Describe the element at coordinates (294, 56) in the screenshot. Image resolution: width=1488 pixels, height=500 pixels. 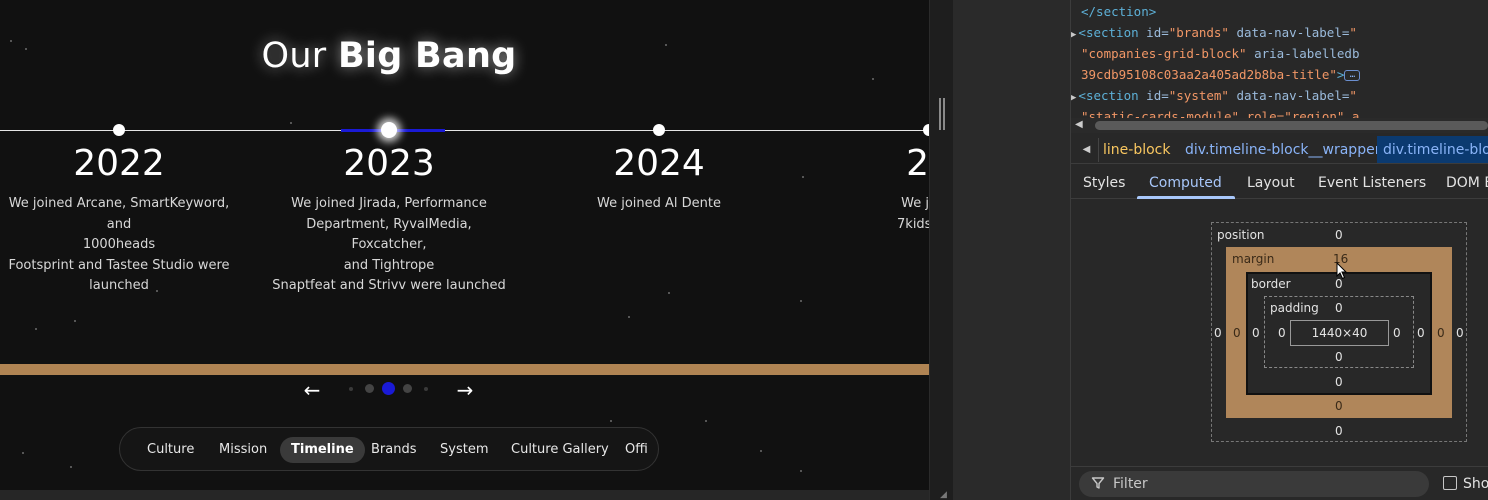
I see `title-light: Our` at that location.